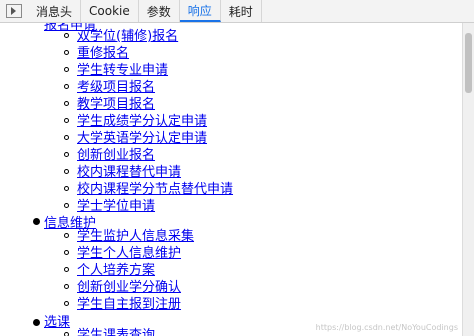 This screenshot has height=336, width=474. What do you see at coordinates (122, 70) in the screenshot?
I see `menu-link: 学生转专业申请` at bounding box center [122, 70].